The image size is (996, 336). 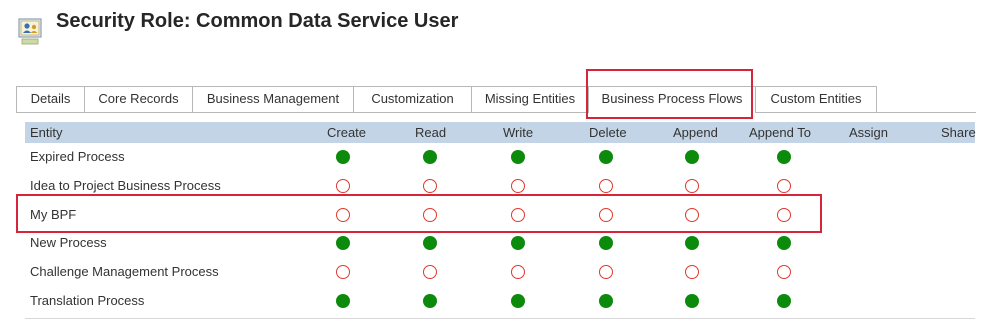 What do you see at coordinates (530, 99) in the screenshot?
I see `tab-missing-entities: Missing Entities` at bounding box center [530, 99].